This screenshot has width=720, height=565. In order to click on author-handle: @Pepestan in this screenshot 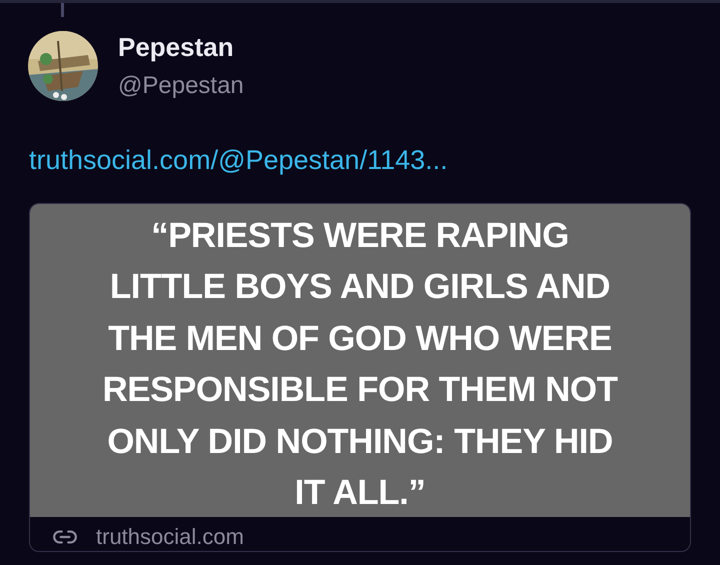, I will do `click(181, 86)`.